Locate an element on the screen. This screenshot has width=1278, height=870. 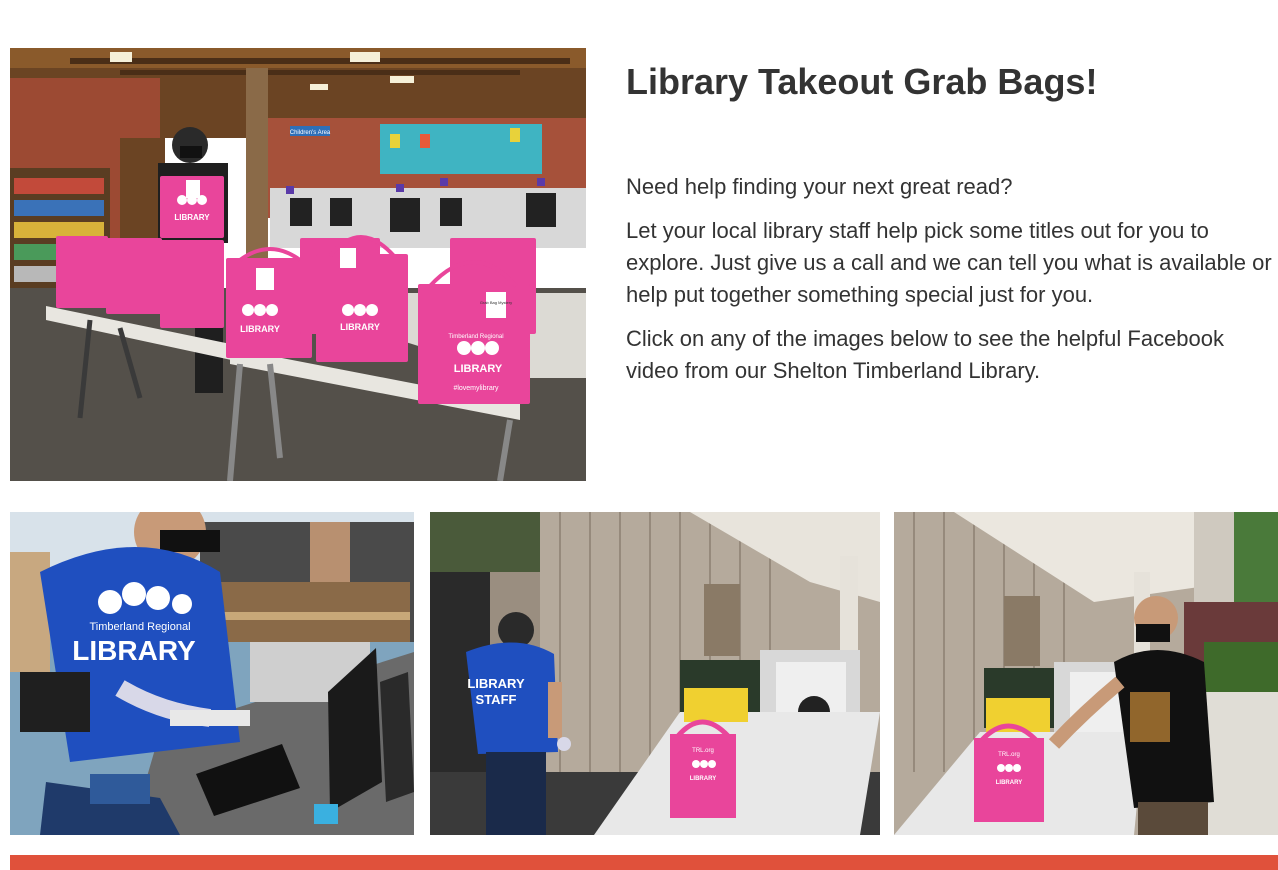
video-1-shirt-library-text: LIBRARY is located at coordinates (134, 650).